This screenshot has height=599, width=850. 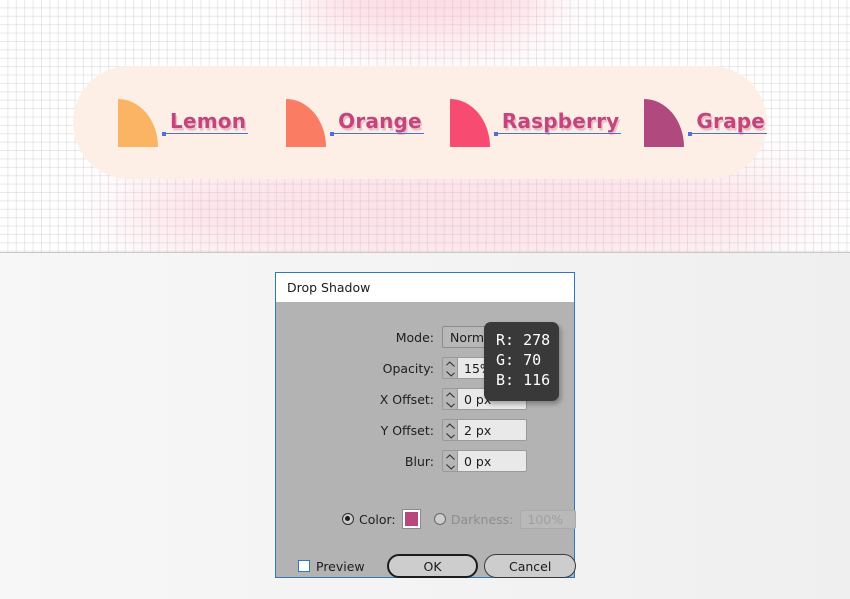 I want to click on fruit-item-lemon: Lemon, so click(x=183, y=122).